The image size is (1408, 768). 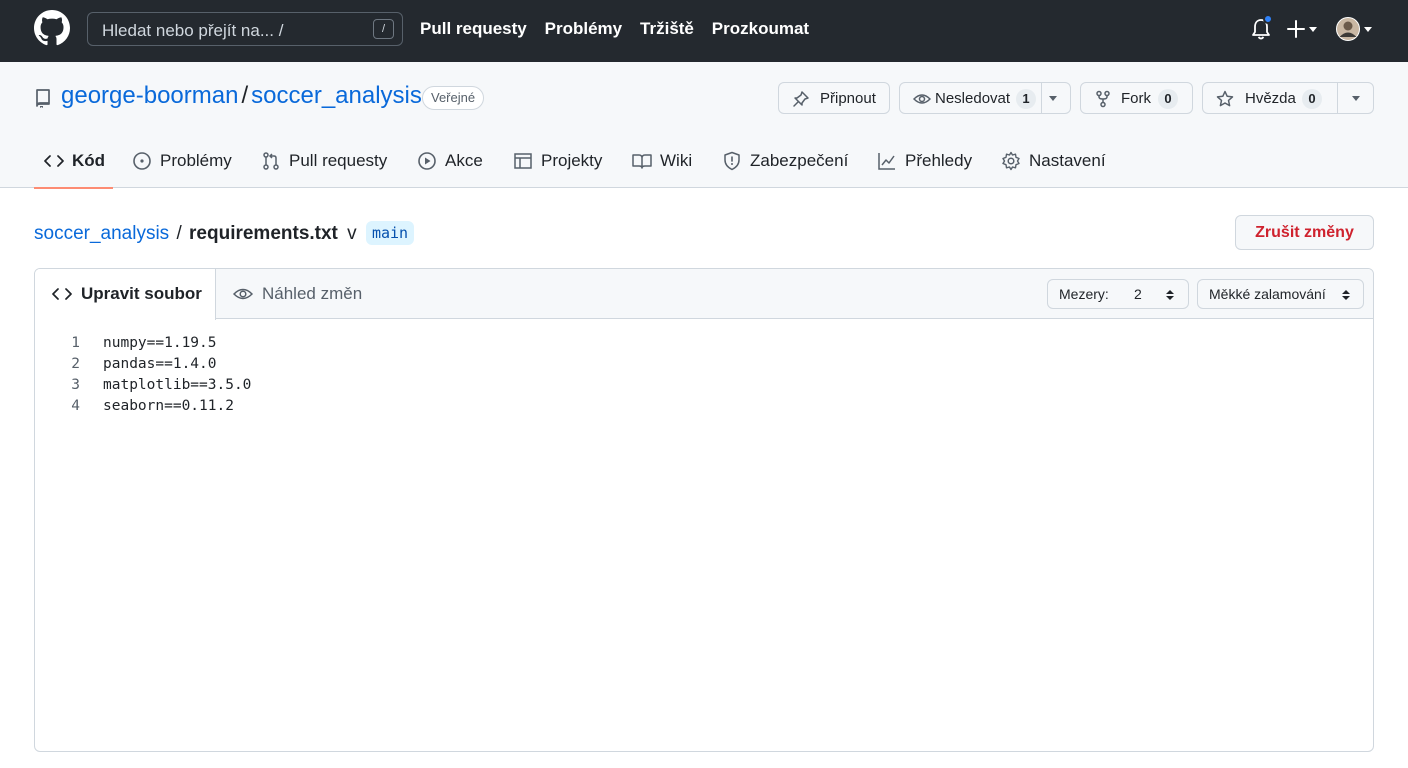 What do you see at coordinates (1305, 29) in the screenshot?
I see `create-new-icon` at bounding box center [1305, 29].